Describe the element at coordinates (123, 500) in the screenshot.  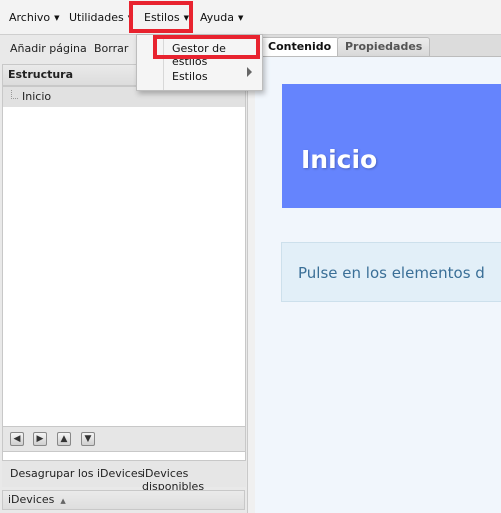
I see `idevices-header: iDevices ▲` at that location.